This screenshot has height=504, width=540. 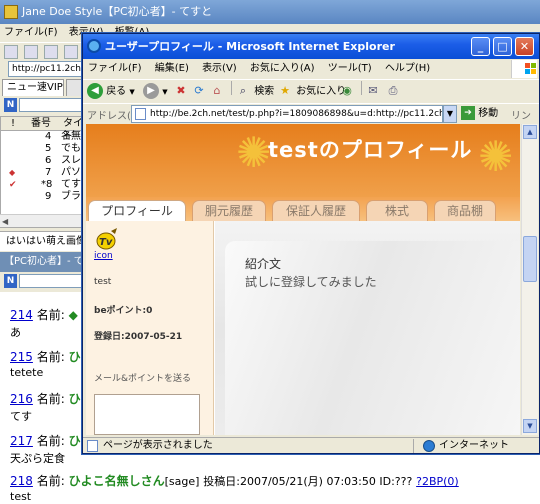 I want to click on menu-edit: 編集(E), so click(x=172, y=69).